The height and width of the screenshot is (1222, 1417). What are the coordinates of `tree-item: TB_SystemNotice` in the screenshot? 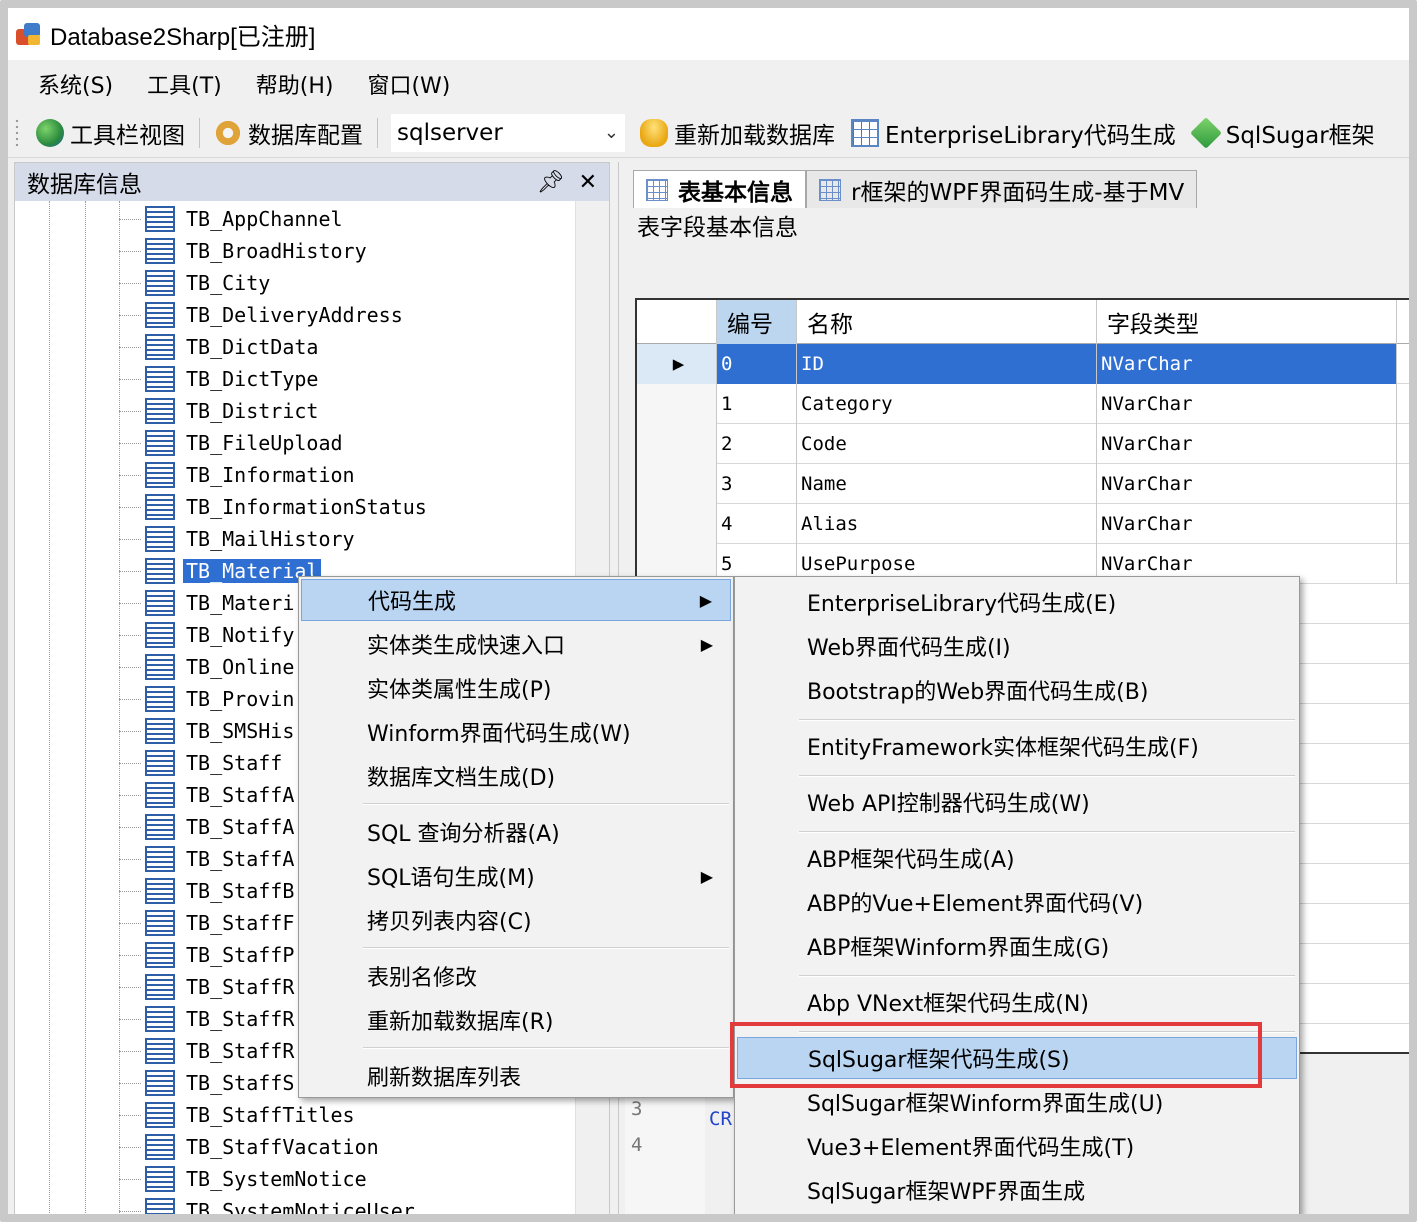 It's located at (244, 1179).